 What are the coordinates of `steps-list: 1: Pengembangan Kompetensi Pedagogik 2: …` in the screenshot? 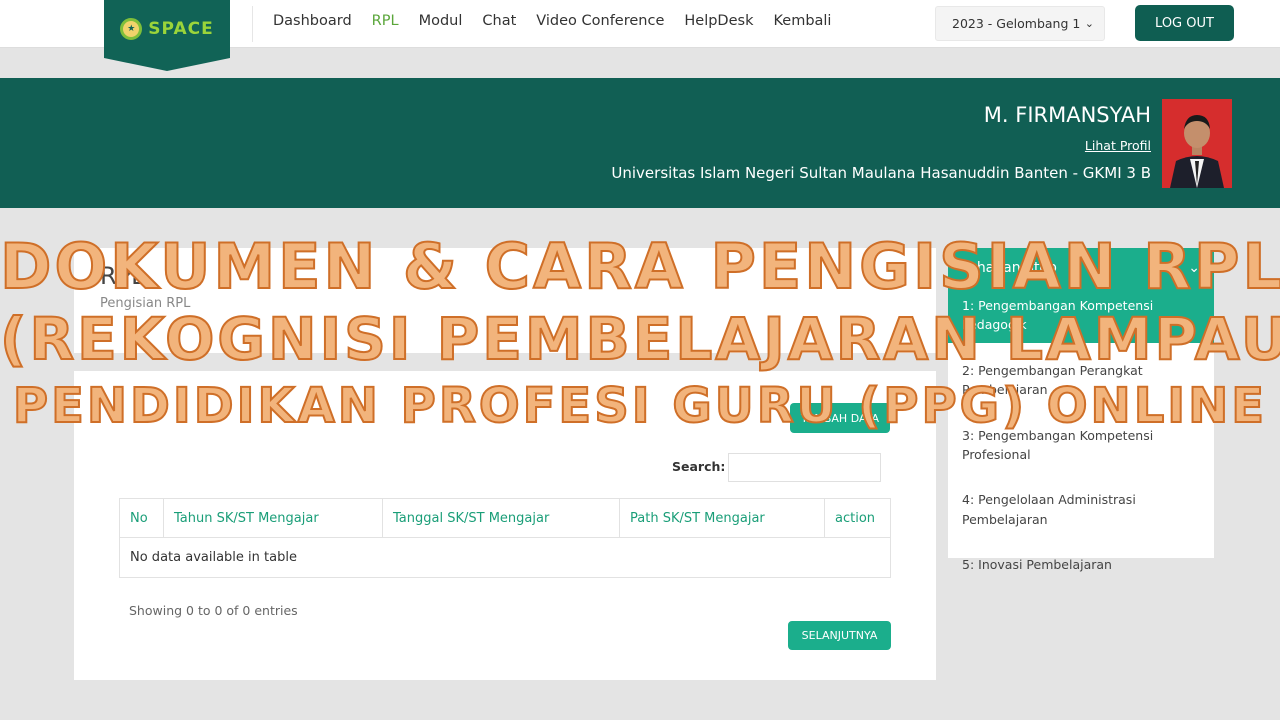 It's located at (1081, 435).